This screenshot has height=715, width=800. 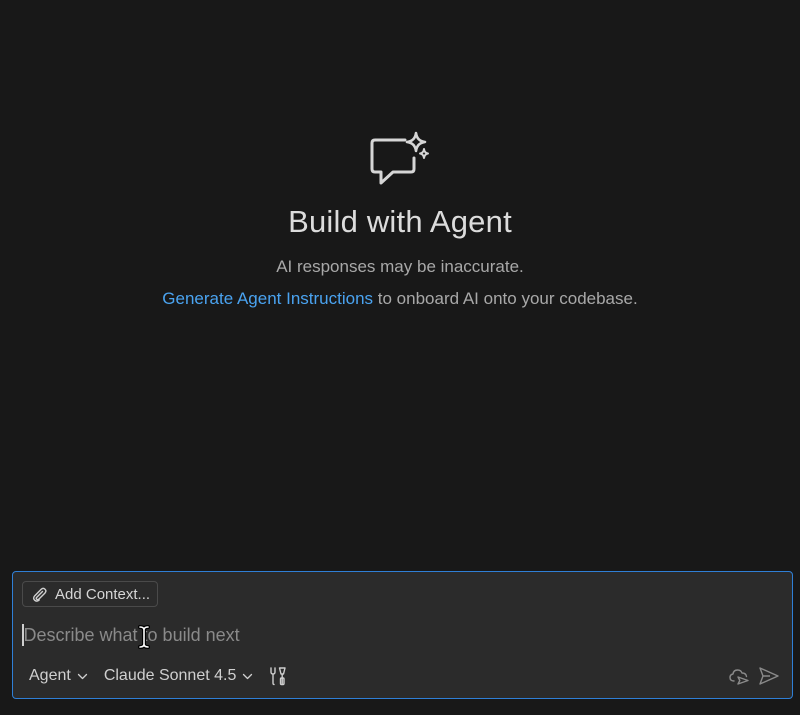 I want to click on delegate-to-cloud-button, so click(x=739, y=676).